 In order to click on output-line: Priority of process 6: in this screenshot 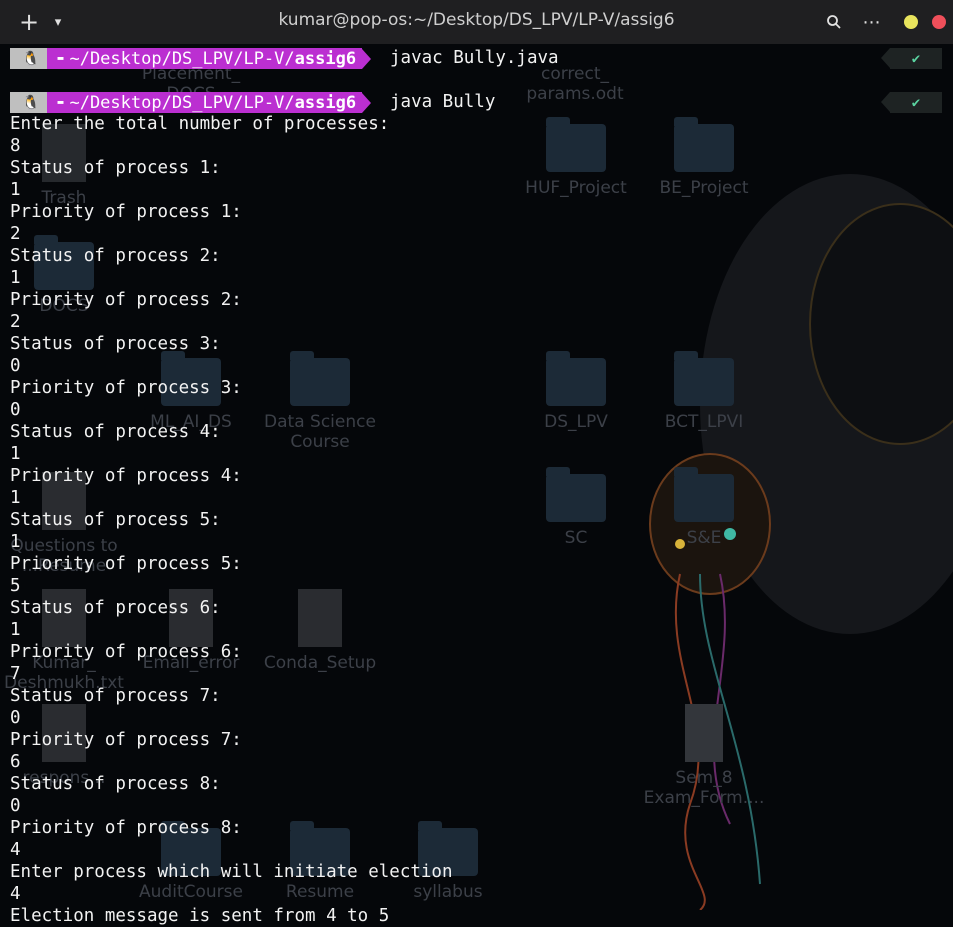, I will do `click(126, 652)`.